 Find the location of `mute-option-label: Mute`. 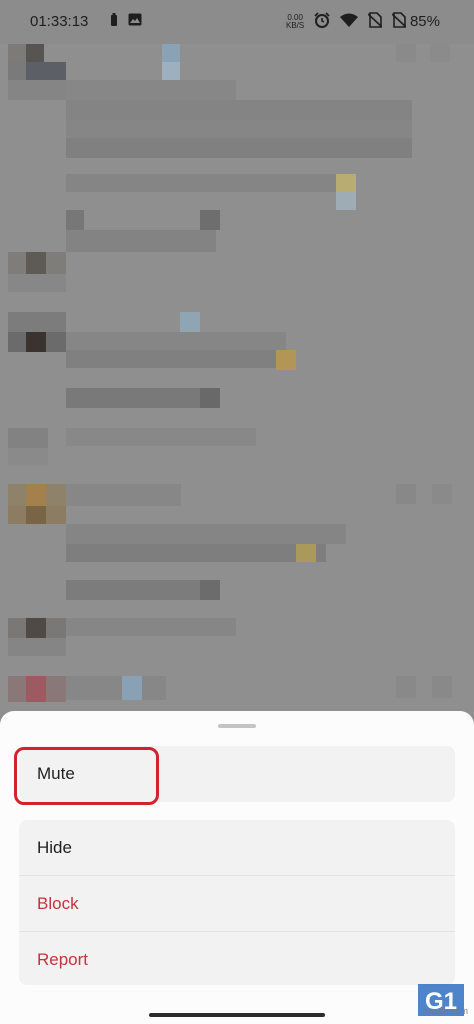

mute-option-label: Mute is located at coordinates (56, 773).